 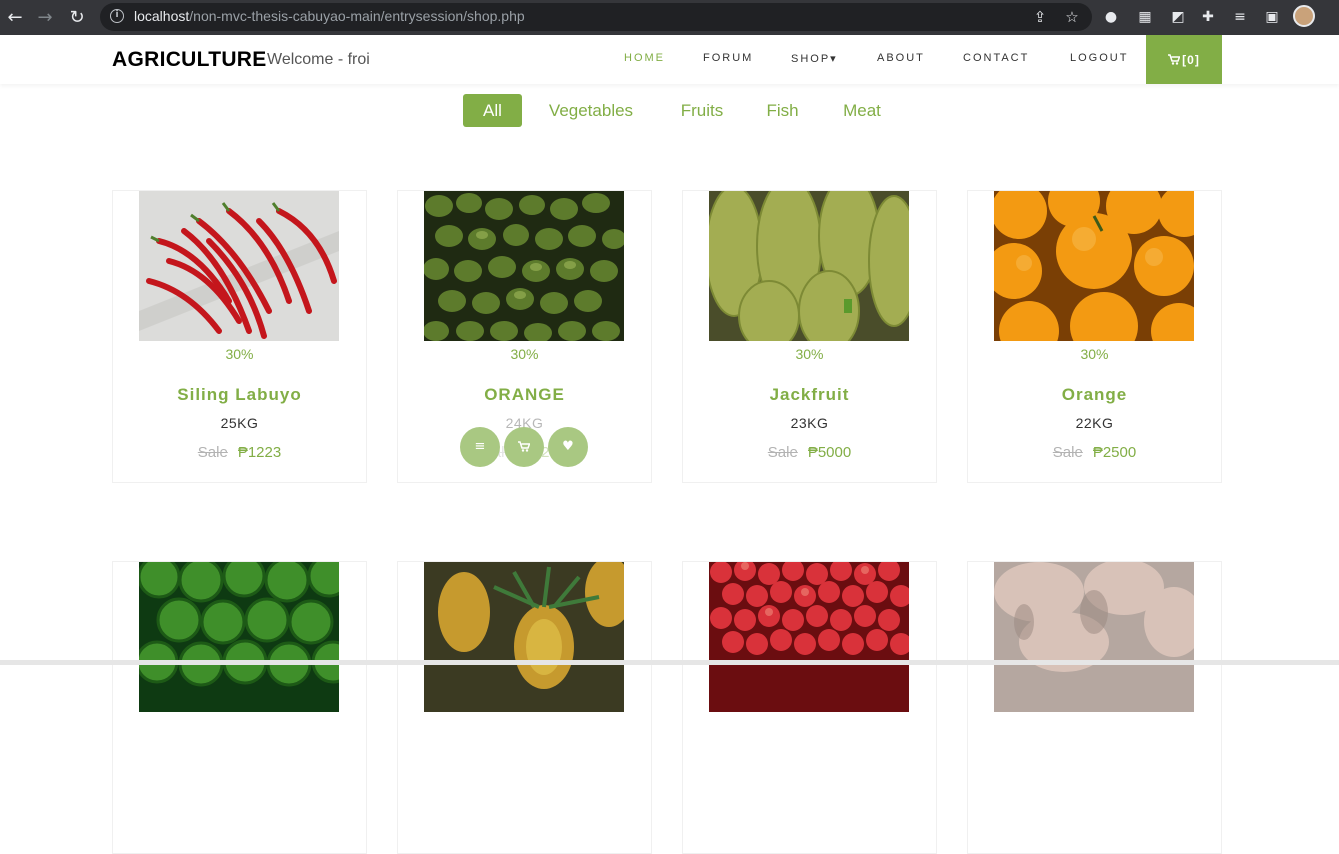 What do you see at coordinates (1094, 395) in the screenshot?
I see `product-name: Orange` at bounding box center [1094, 395].